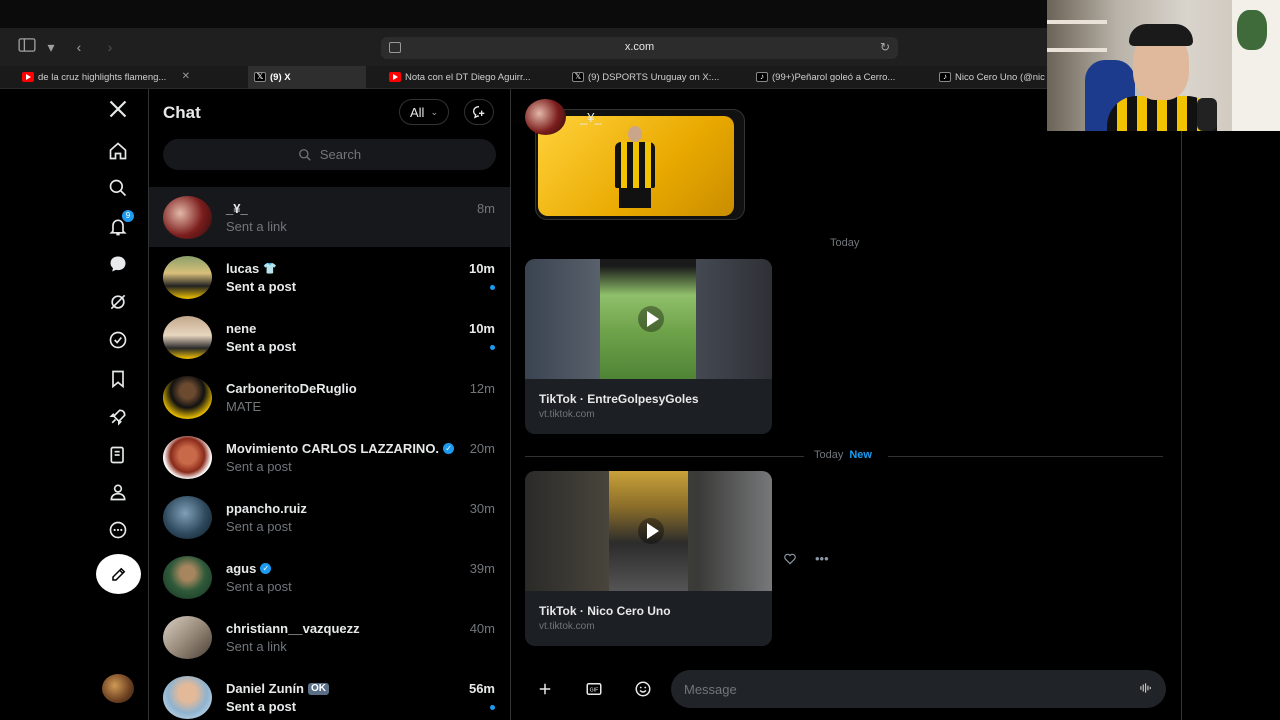 The image size is (1280, 720). What do you see at coordinates (845, 243) in the screenshot?
I see `date-separator: Today` at bounding box center [845, 243].